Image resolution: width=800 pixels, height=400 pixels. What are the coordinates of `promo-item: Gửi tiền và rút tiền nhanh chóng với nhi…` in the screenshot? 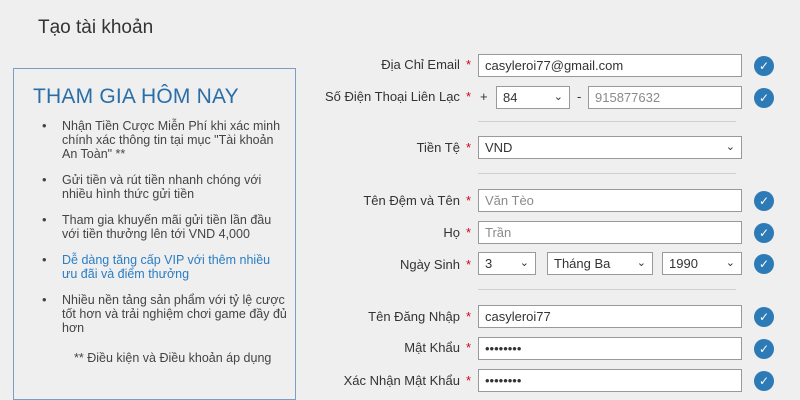 It's located at (164, 187).